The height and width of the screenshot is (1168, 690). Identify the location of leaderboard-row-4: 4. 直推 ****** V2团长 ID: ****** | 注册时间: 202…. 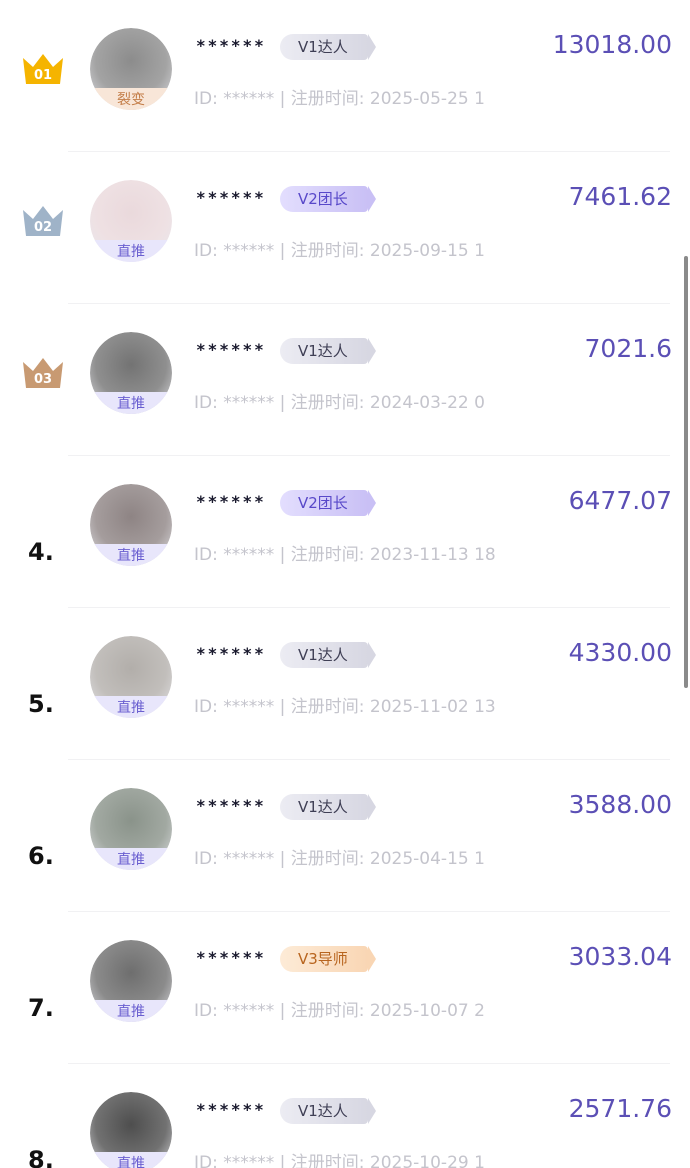
(345, 532).